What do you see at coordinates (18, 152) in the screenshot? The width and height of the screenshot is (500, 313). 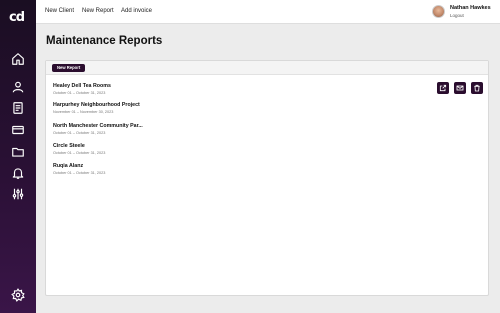 I see `folder-icon` at bounding box center [18, 152].